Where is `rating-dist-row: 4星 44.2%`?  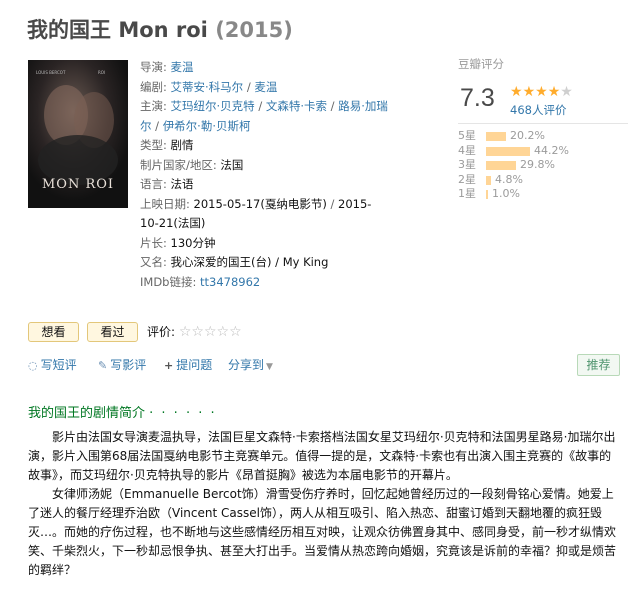
rating-dist-row: 4星 44.2% is located at coordinates (543, 151).